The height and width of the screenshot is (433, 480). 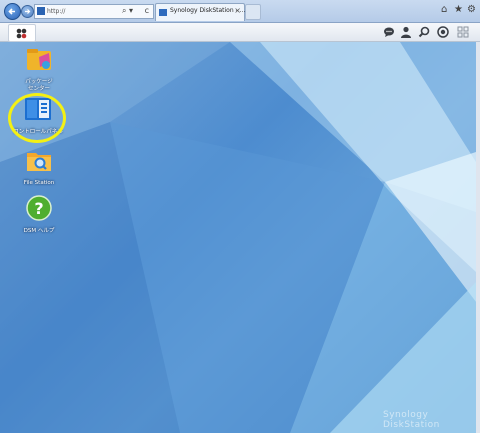 I want to click on dsm-help-label: DSM ヘルプ, so click(x=39, y=231).